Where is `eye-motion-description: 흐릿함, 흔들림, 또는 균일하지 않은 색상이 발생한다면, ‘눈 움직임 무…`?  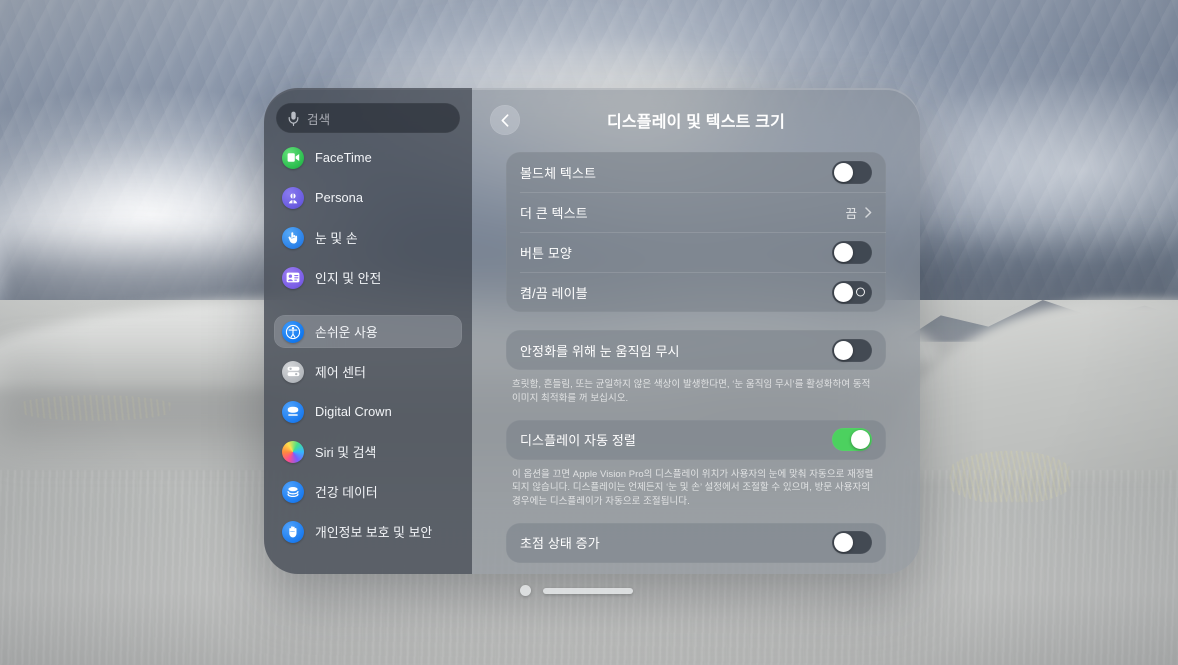
eye-motion-description: 흐릿함, 흔들림, 또는 균일하지 않은 색상이 발생한다면, ‘눈 움직임 무… is located at coordinates (691, 391).